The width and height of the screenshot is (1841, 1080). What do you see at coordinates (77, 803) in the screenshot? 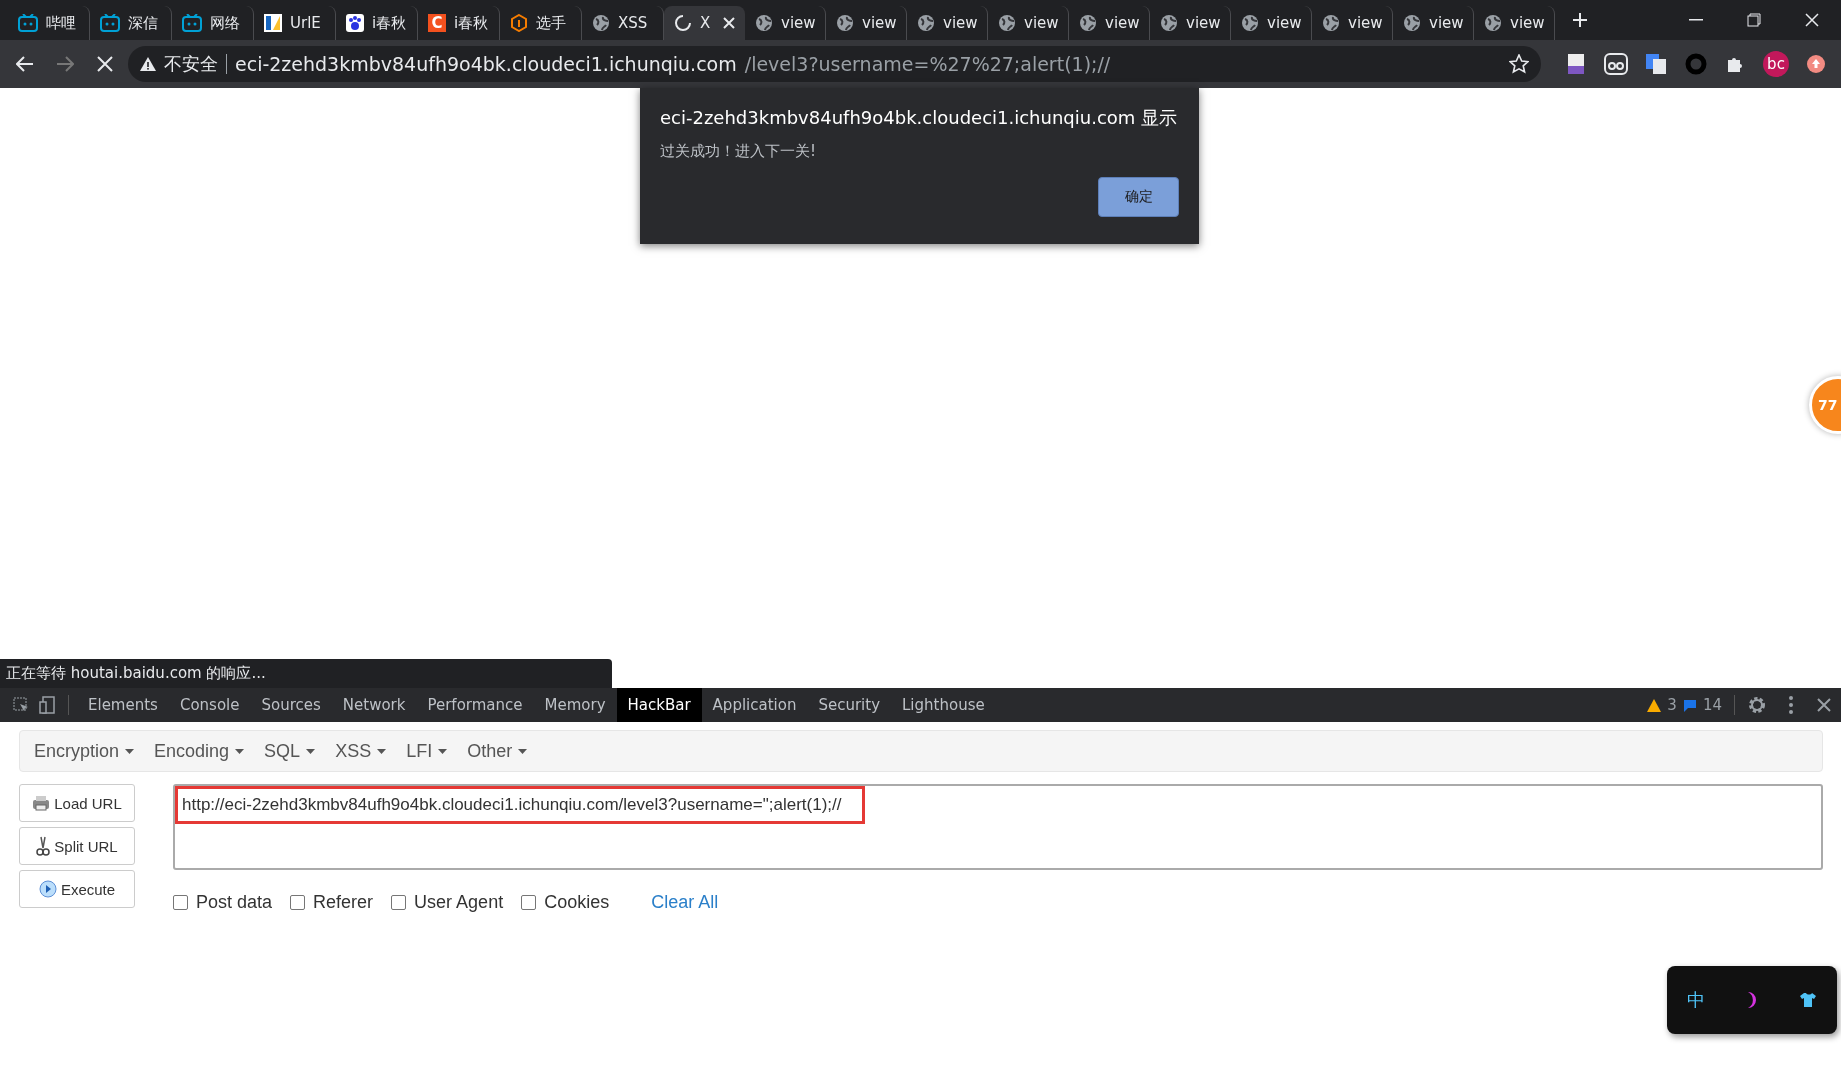
I see `hackbar-button: Load URL` at bounding box center [77, 803].